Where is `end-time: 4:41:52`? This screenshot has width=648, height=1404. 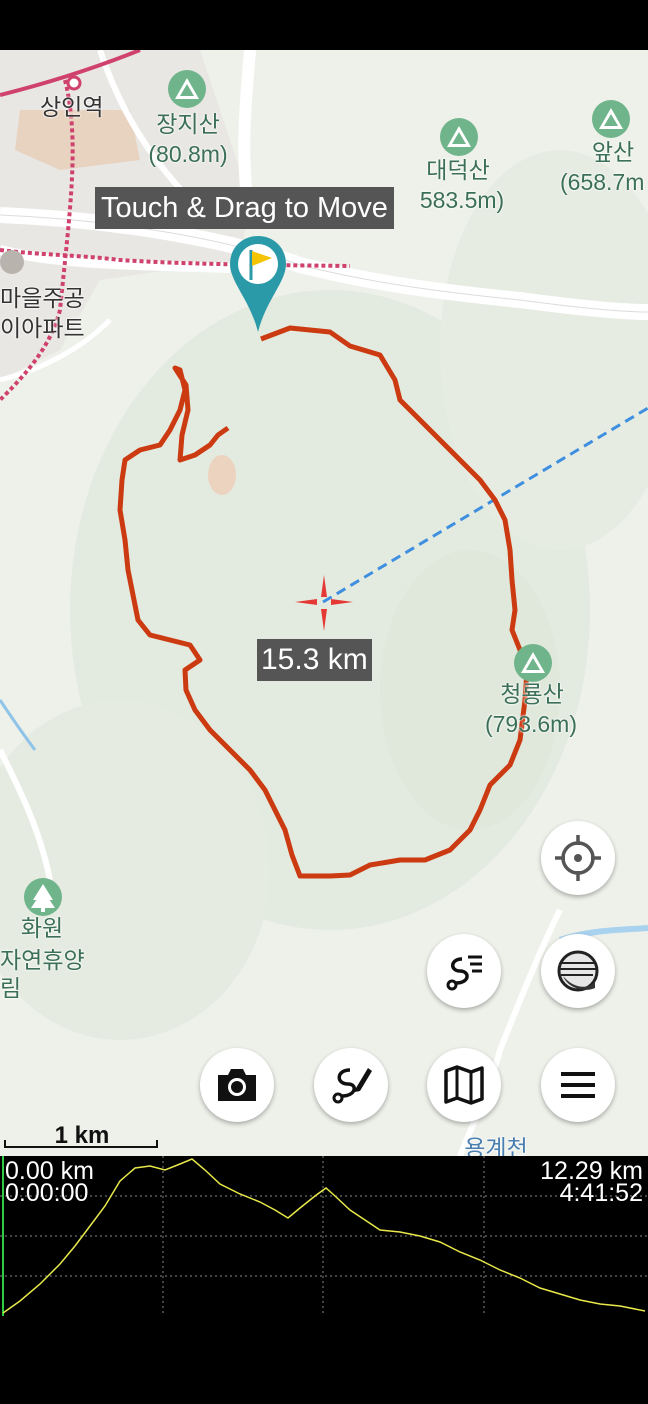
end-time: 4:41:52 is located at coordinates (601, 1193).